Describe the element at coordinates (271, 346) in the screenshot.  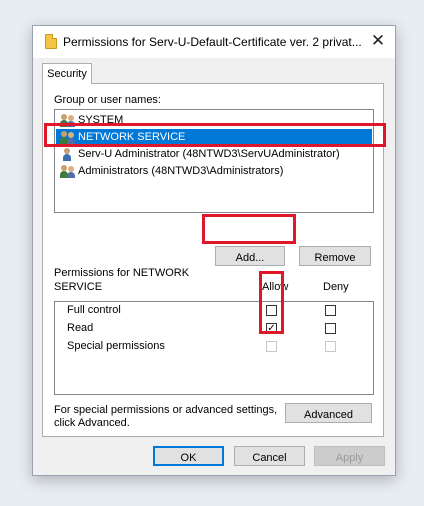
I see `special-allow-checkbox` at that location.